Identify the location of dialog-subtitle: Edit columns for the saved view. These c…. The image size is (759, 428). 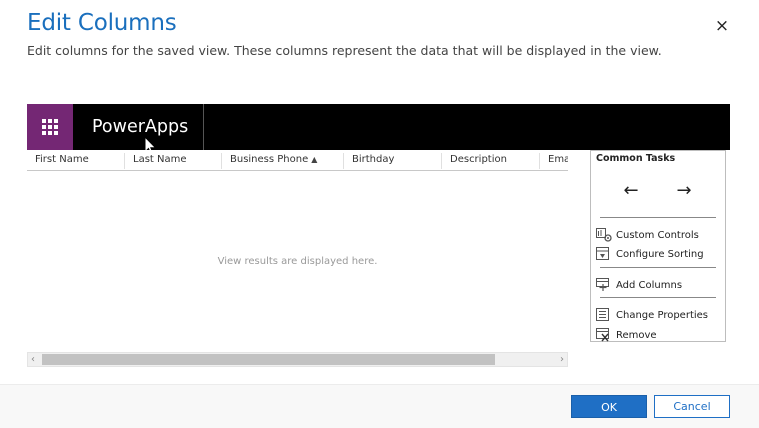
(344, 50).